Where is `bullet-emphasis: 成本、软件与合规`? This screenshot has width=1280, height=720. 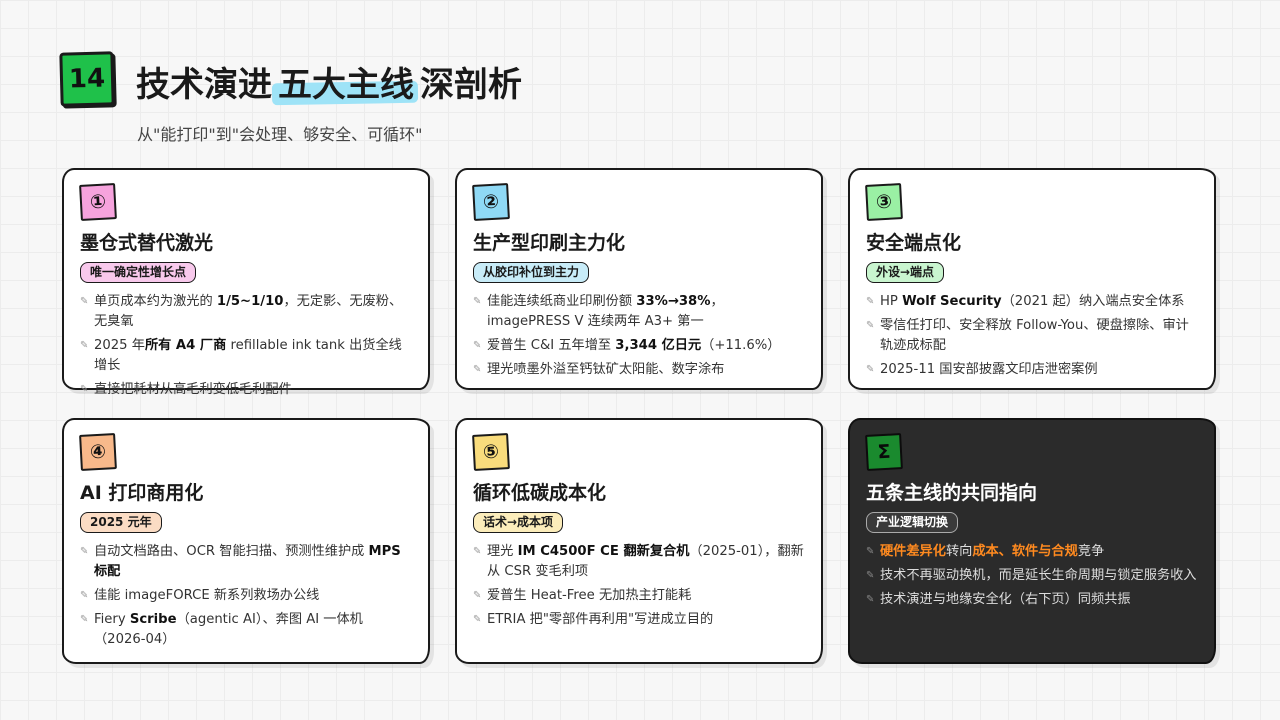 bullet-emphasis: 成本、软件与合规 is located at coordinates (1025, 551).